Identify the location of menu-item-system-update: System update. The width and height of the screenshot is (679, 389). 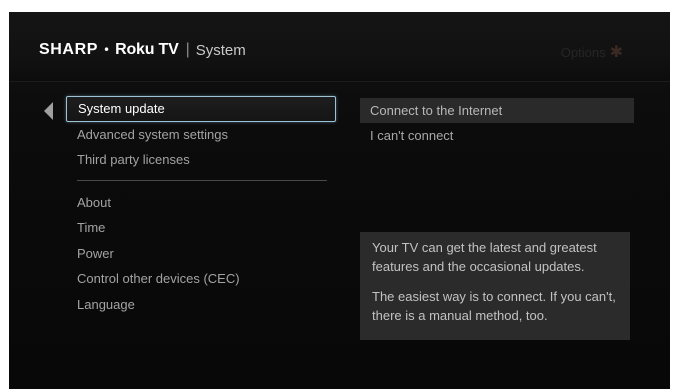
(201, 109).